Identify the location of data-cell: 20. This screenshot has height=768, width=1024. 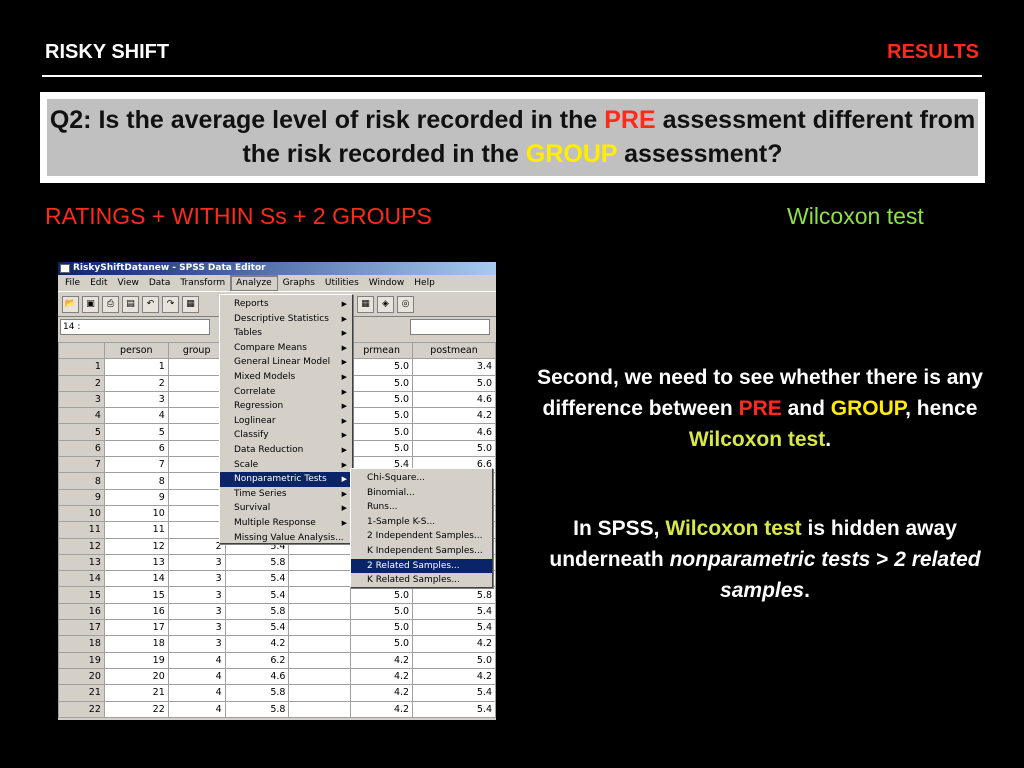
(136, 676).